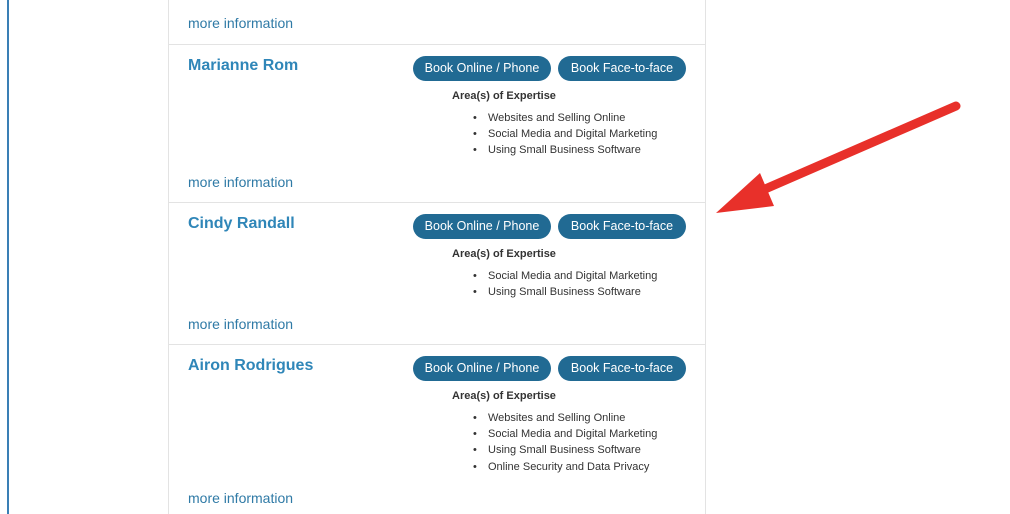 The height and width of the screenshot is (514, 1010). What do you see at coordinates (838, 157) in the screenshot?
I see `red-arrow-icon` at bounding box center [838, 157].